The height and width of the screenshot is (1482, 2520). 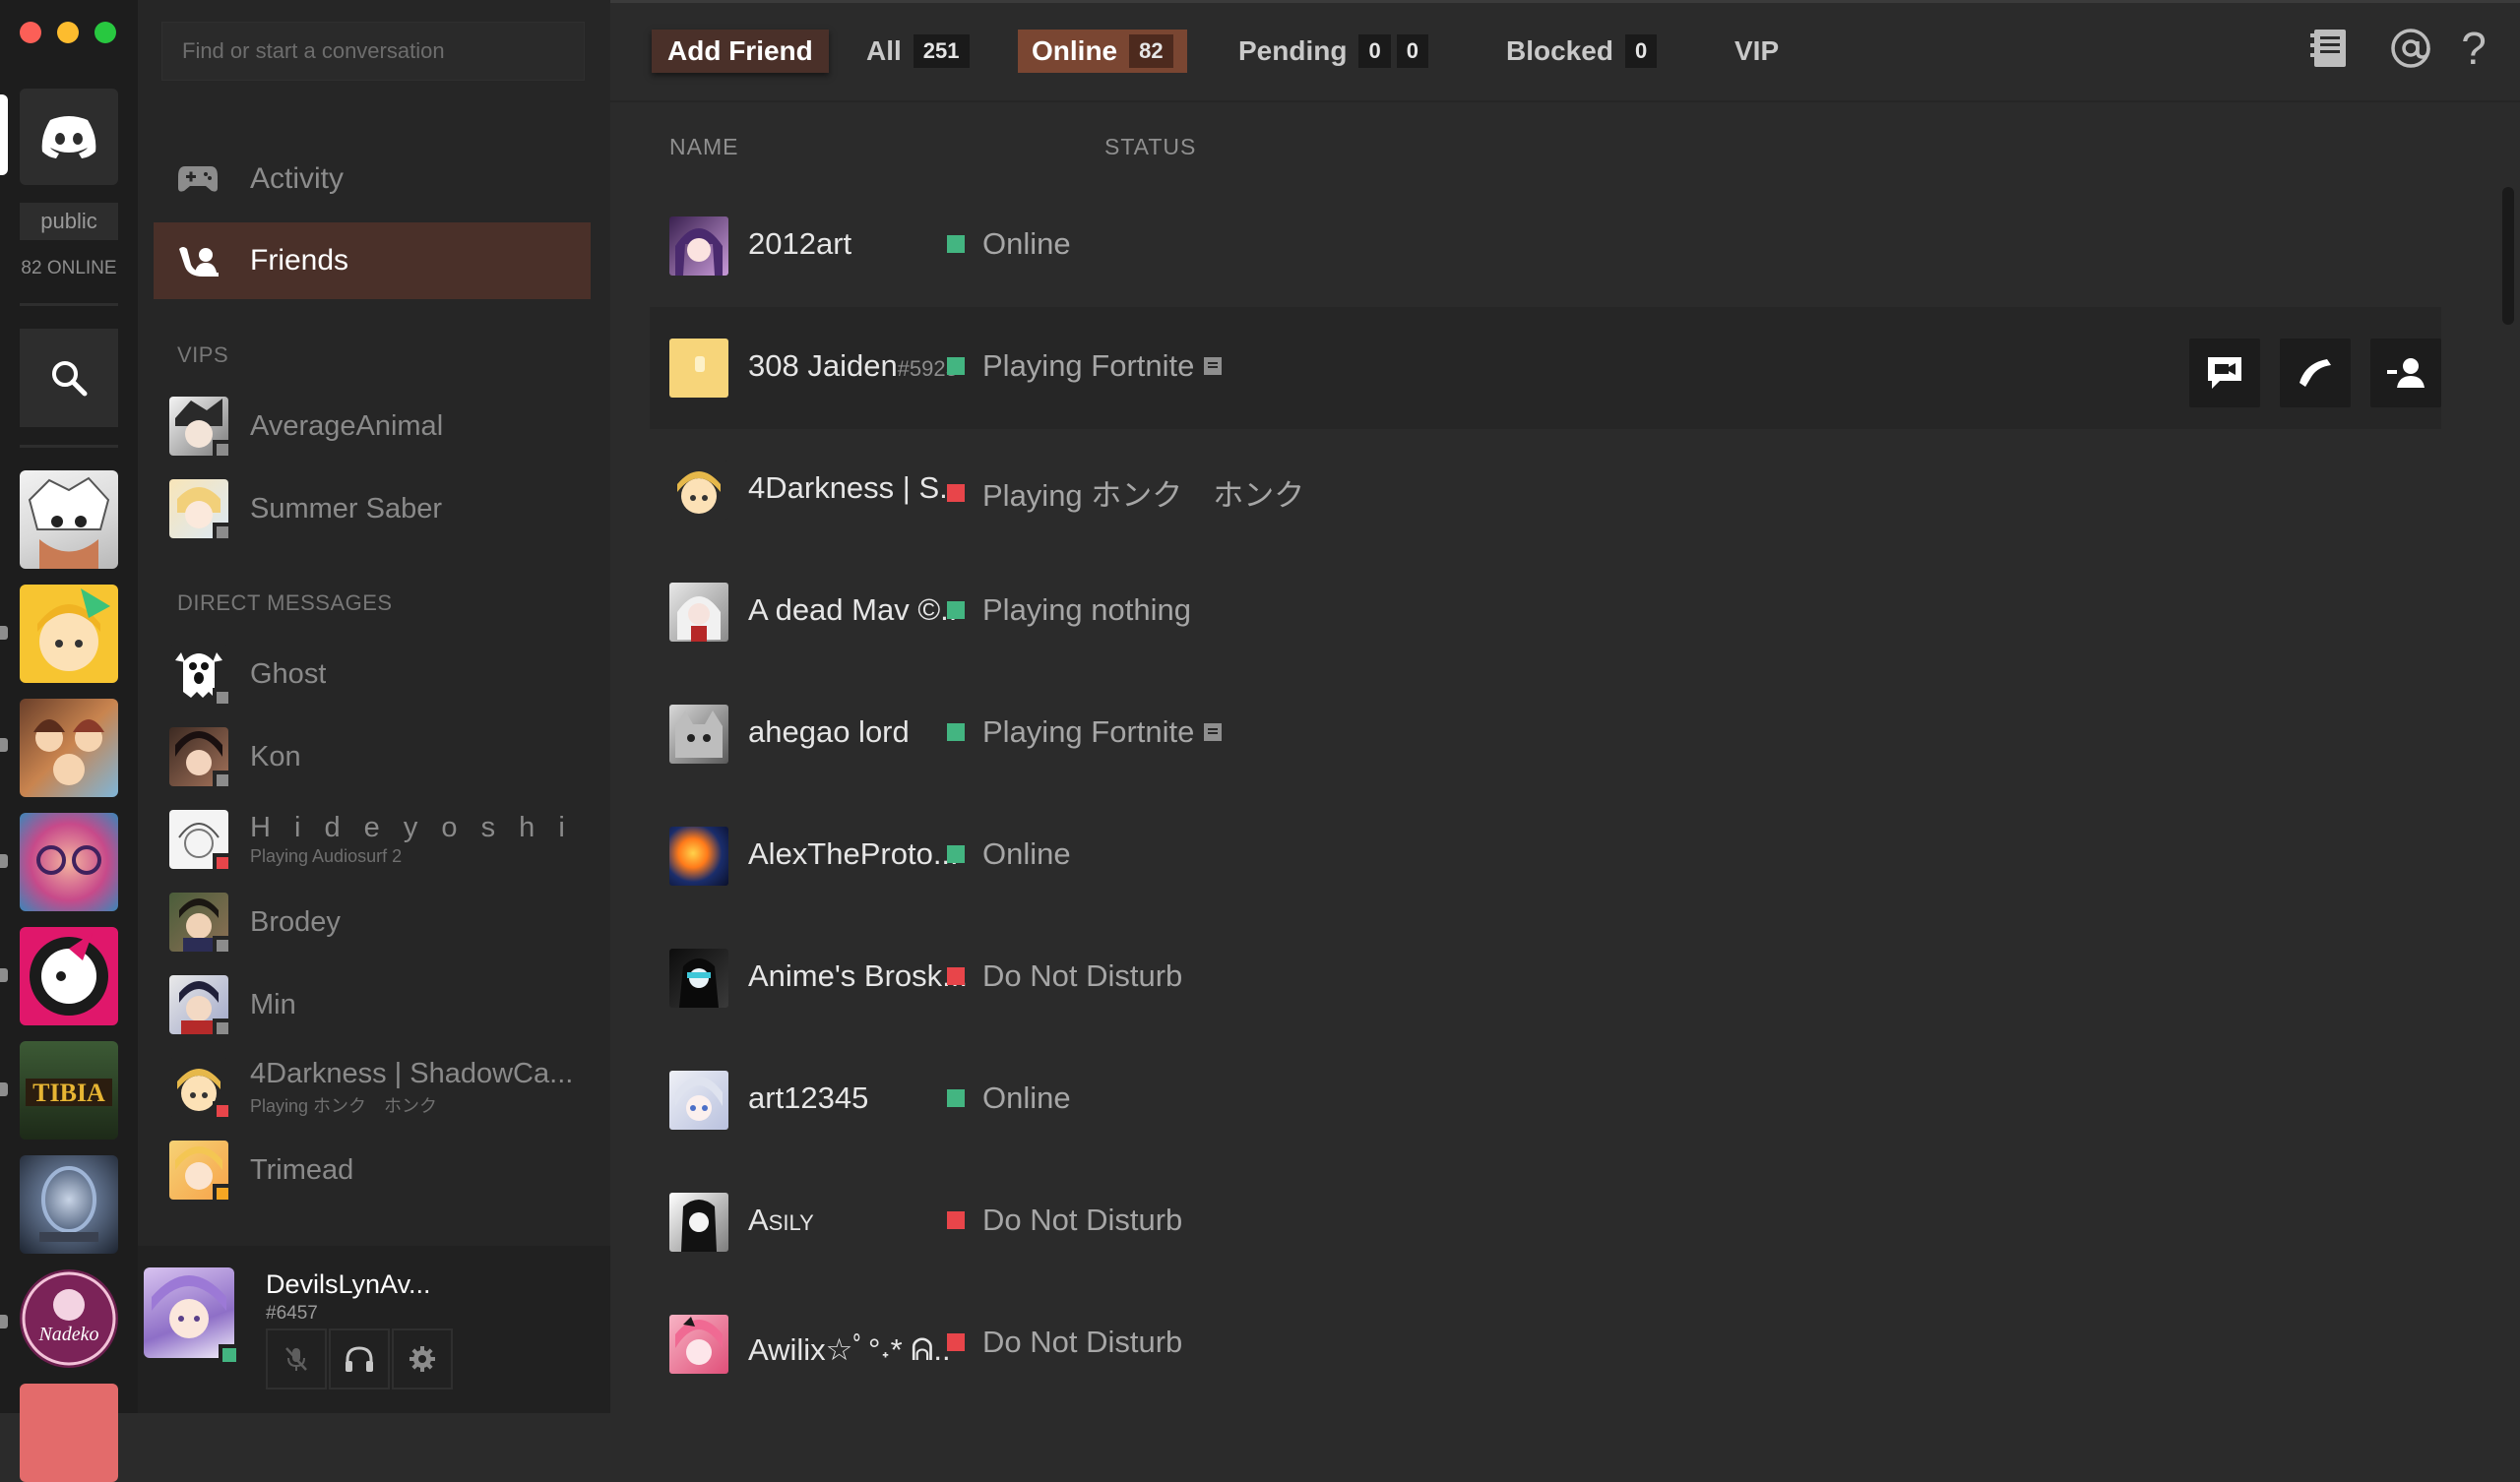 What do you see at coordinates (203, 354) in the screenshot?
I see `vips-header: VIPS` at bounding box center [203, 354].